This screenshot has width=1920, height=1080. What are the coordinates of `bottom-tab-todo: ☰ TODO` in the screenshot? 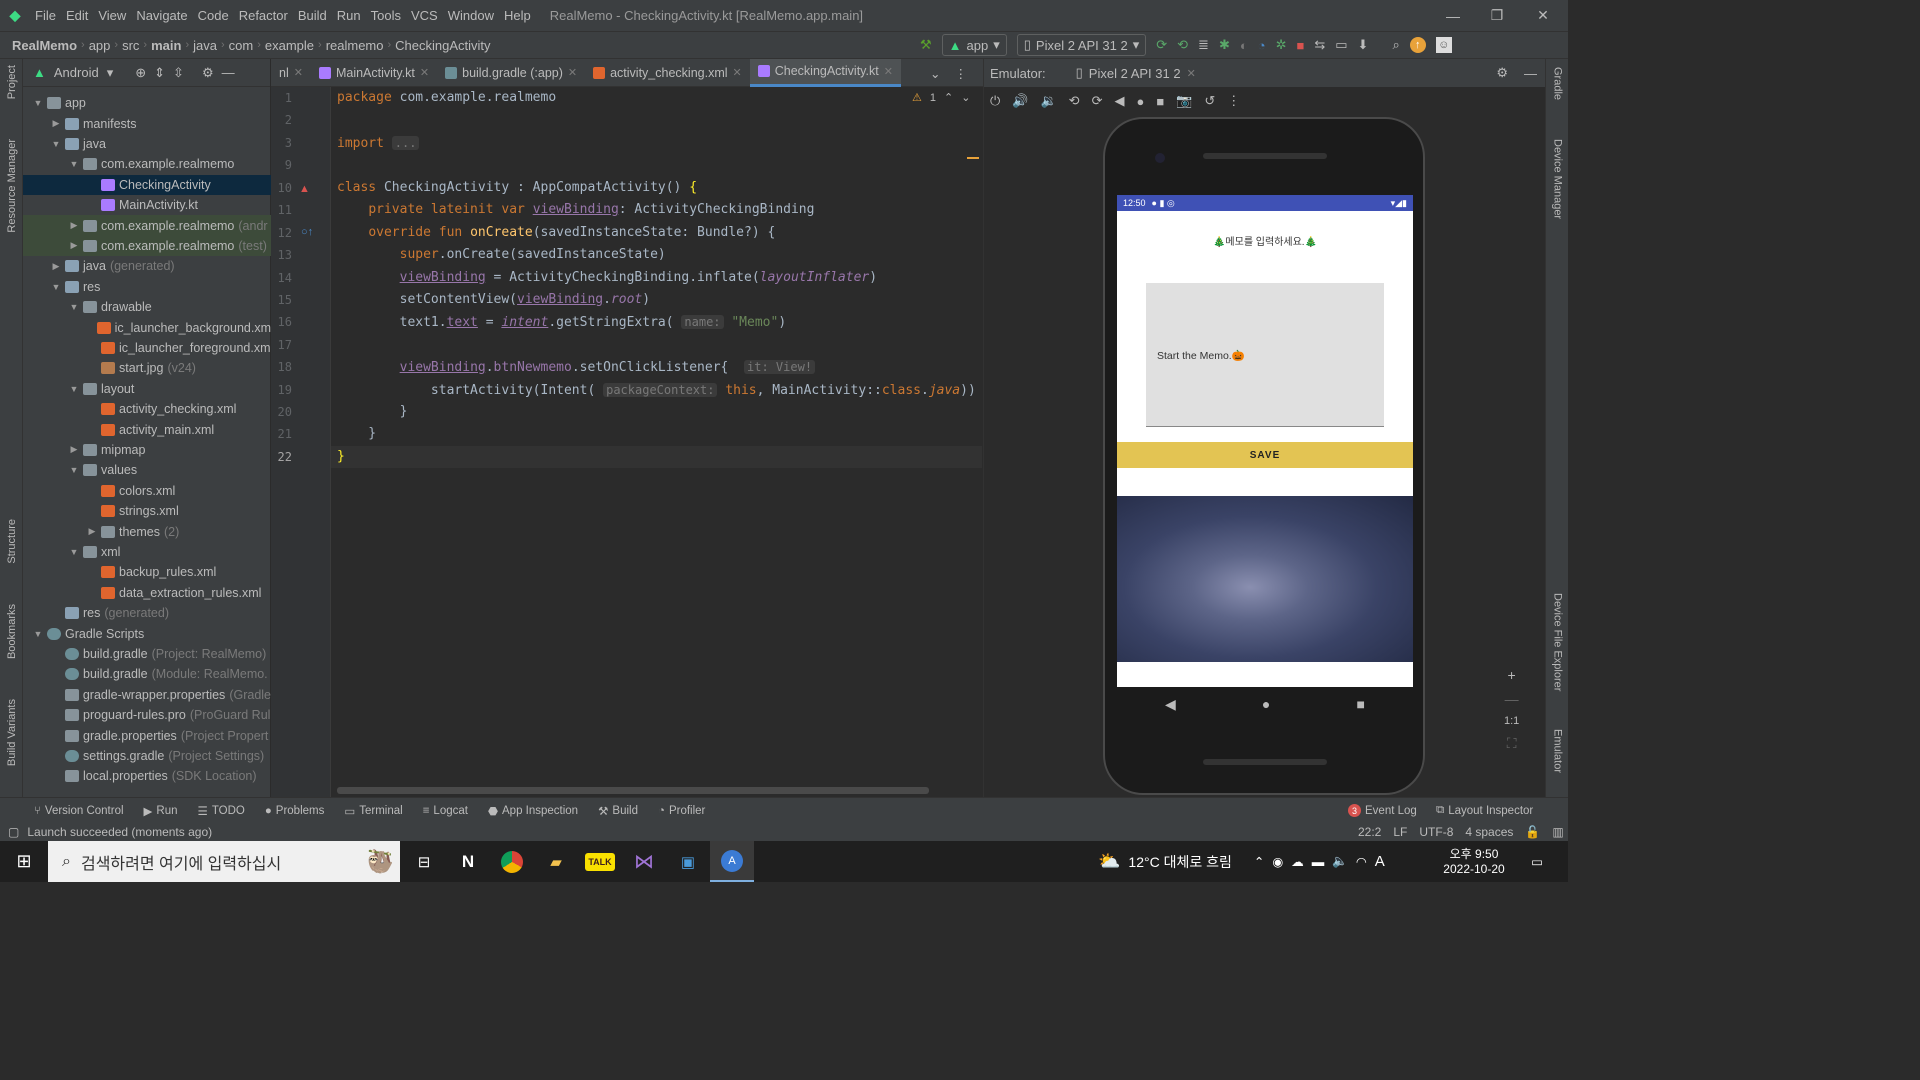 It's located at (221, 811).